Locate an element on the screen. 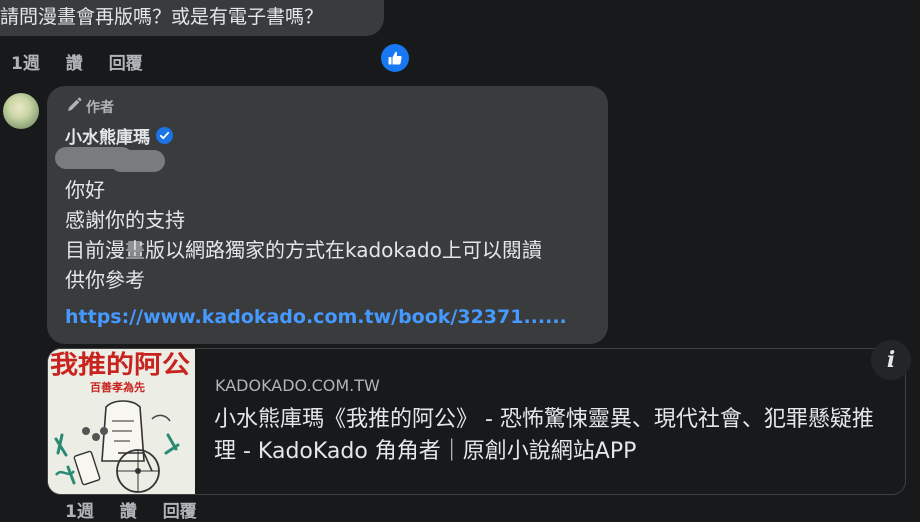 The height and width of the screenshot is (522, 920). previous-comment-text: 請問漫畫會再版嗎？或是有電子書嗎？ is located at coordinates (162, 17).